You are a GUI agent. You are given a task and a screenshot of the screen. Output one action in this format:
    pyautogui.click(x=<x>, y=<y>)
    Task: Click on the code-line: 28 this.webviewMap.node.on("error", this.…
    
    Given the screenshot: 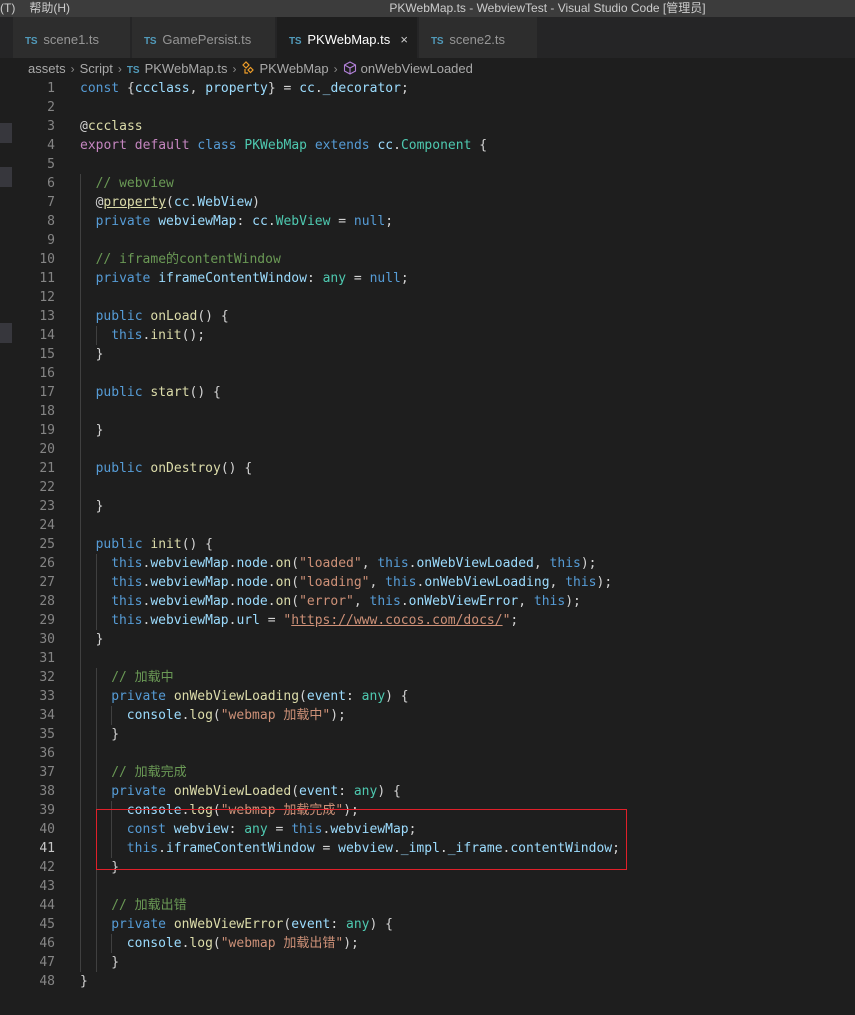 What is the action you would take?
    pyautogui.click(x=427, y=601)
    